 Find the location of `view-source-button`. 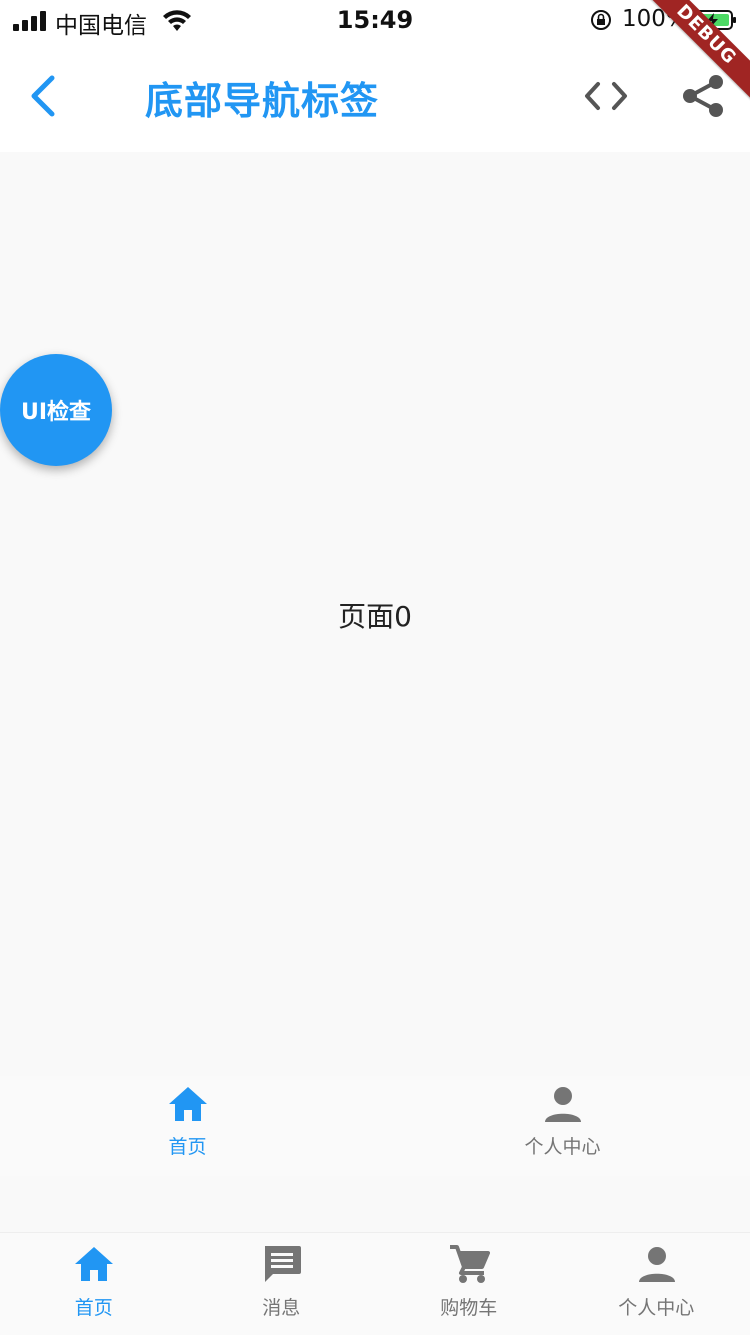

view-source-button is located at coordinates (606, 96).